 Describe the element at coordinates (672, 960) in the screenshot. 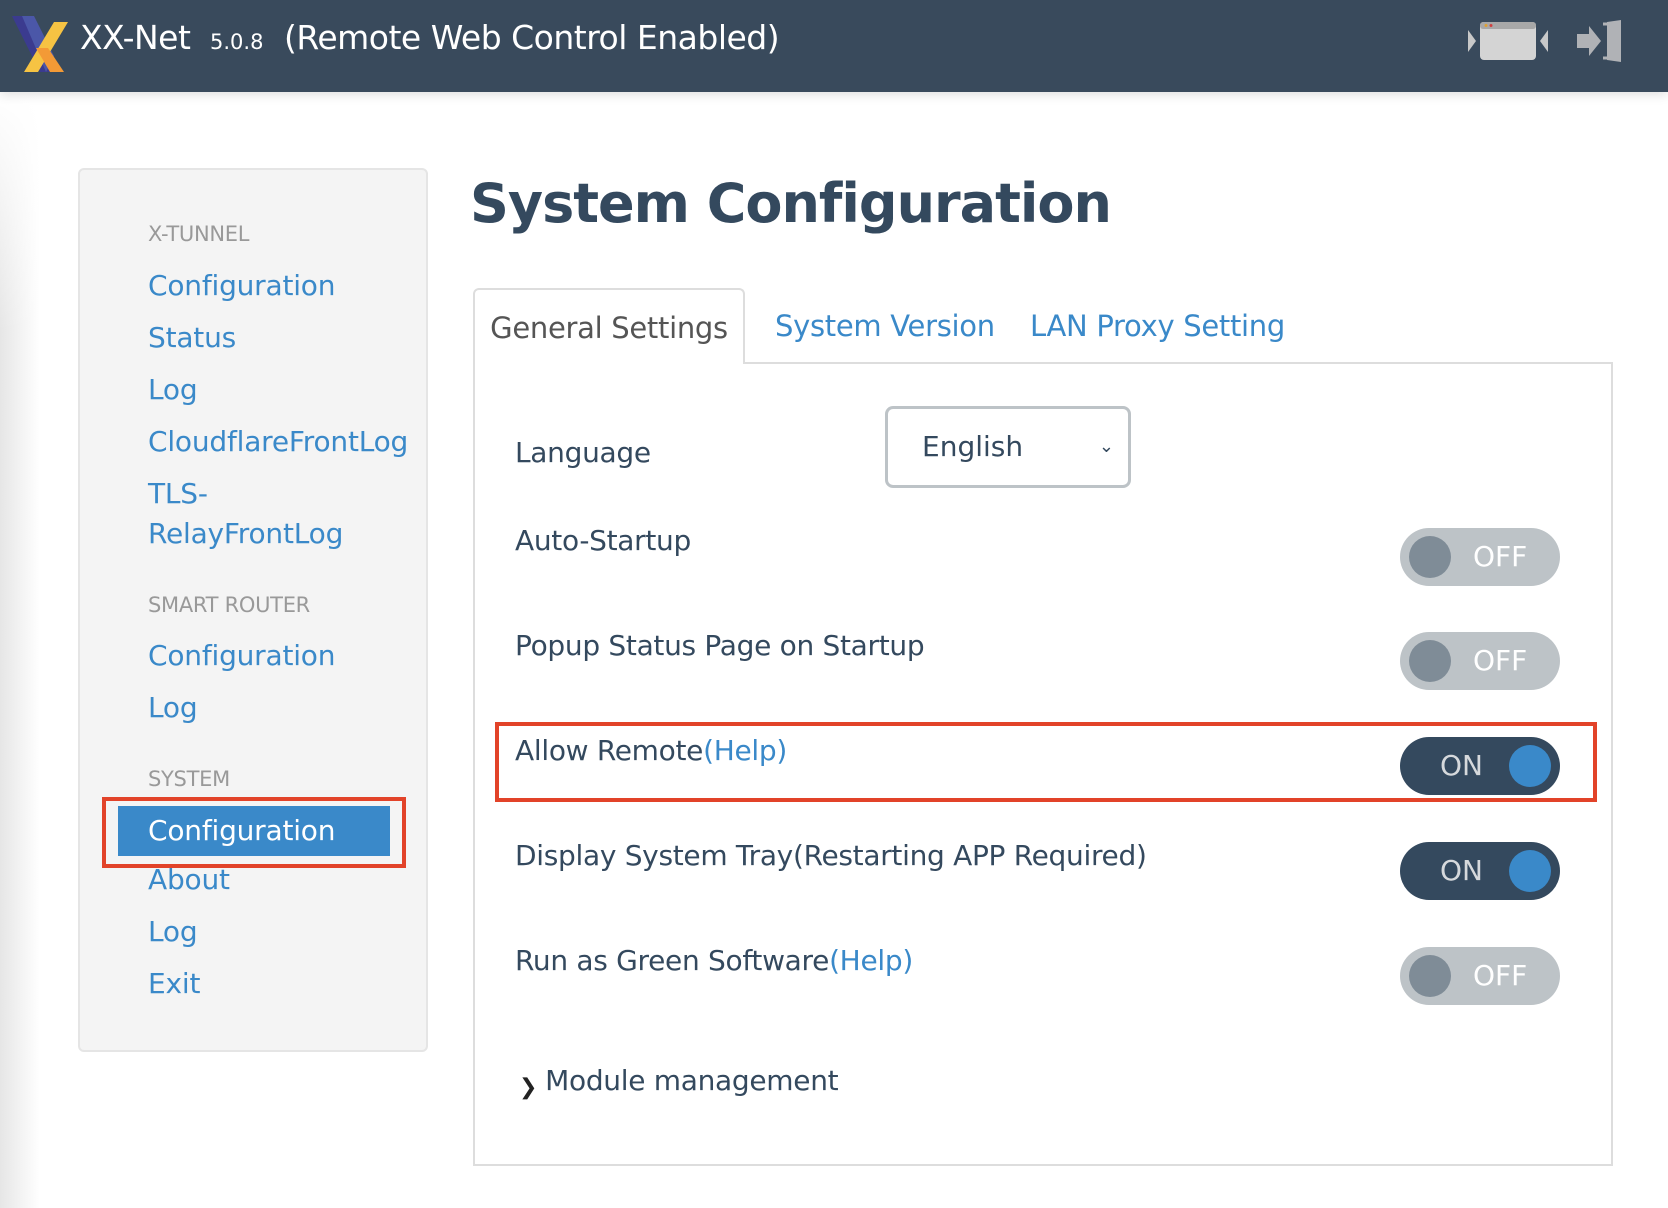

I see `green-software-text: Run as Green Software` at that location.